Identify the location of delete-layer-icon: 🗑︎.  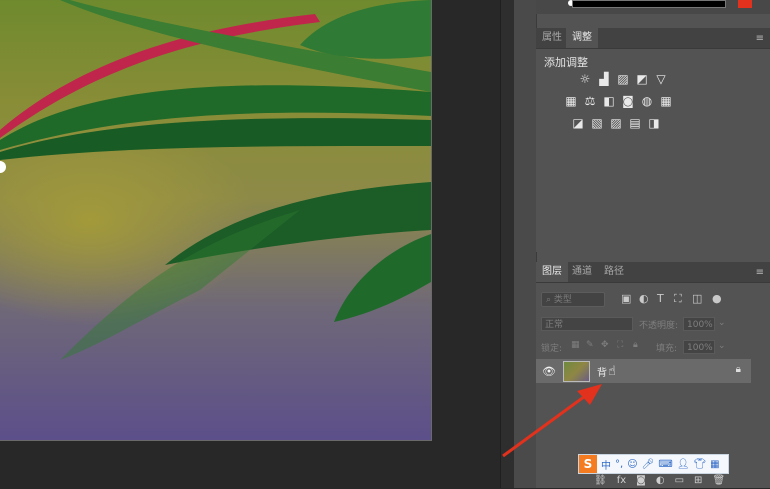
(718, 482).